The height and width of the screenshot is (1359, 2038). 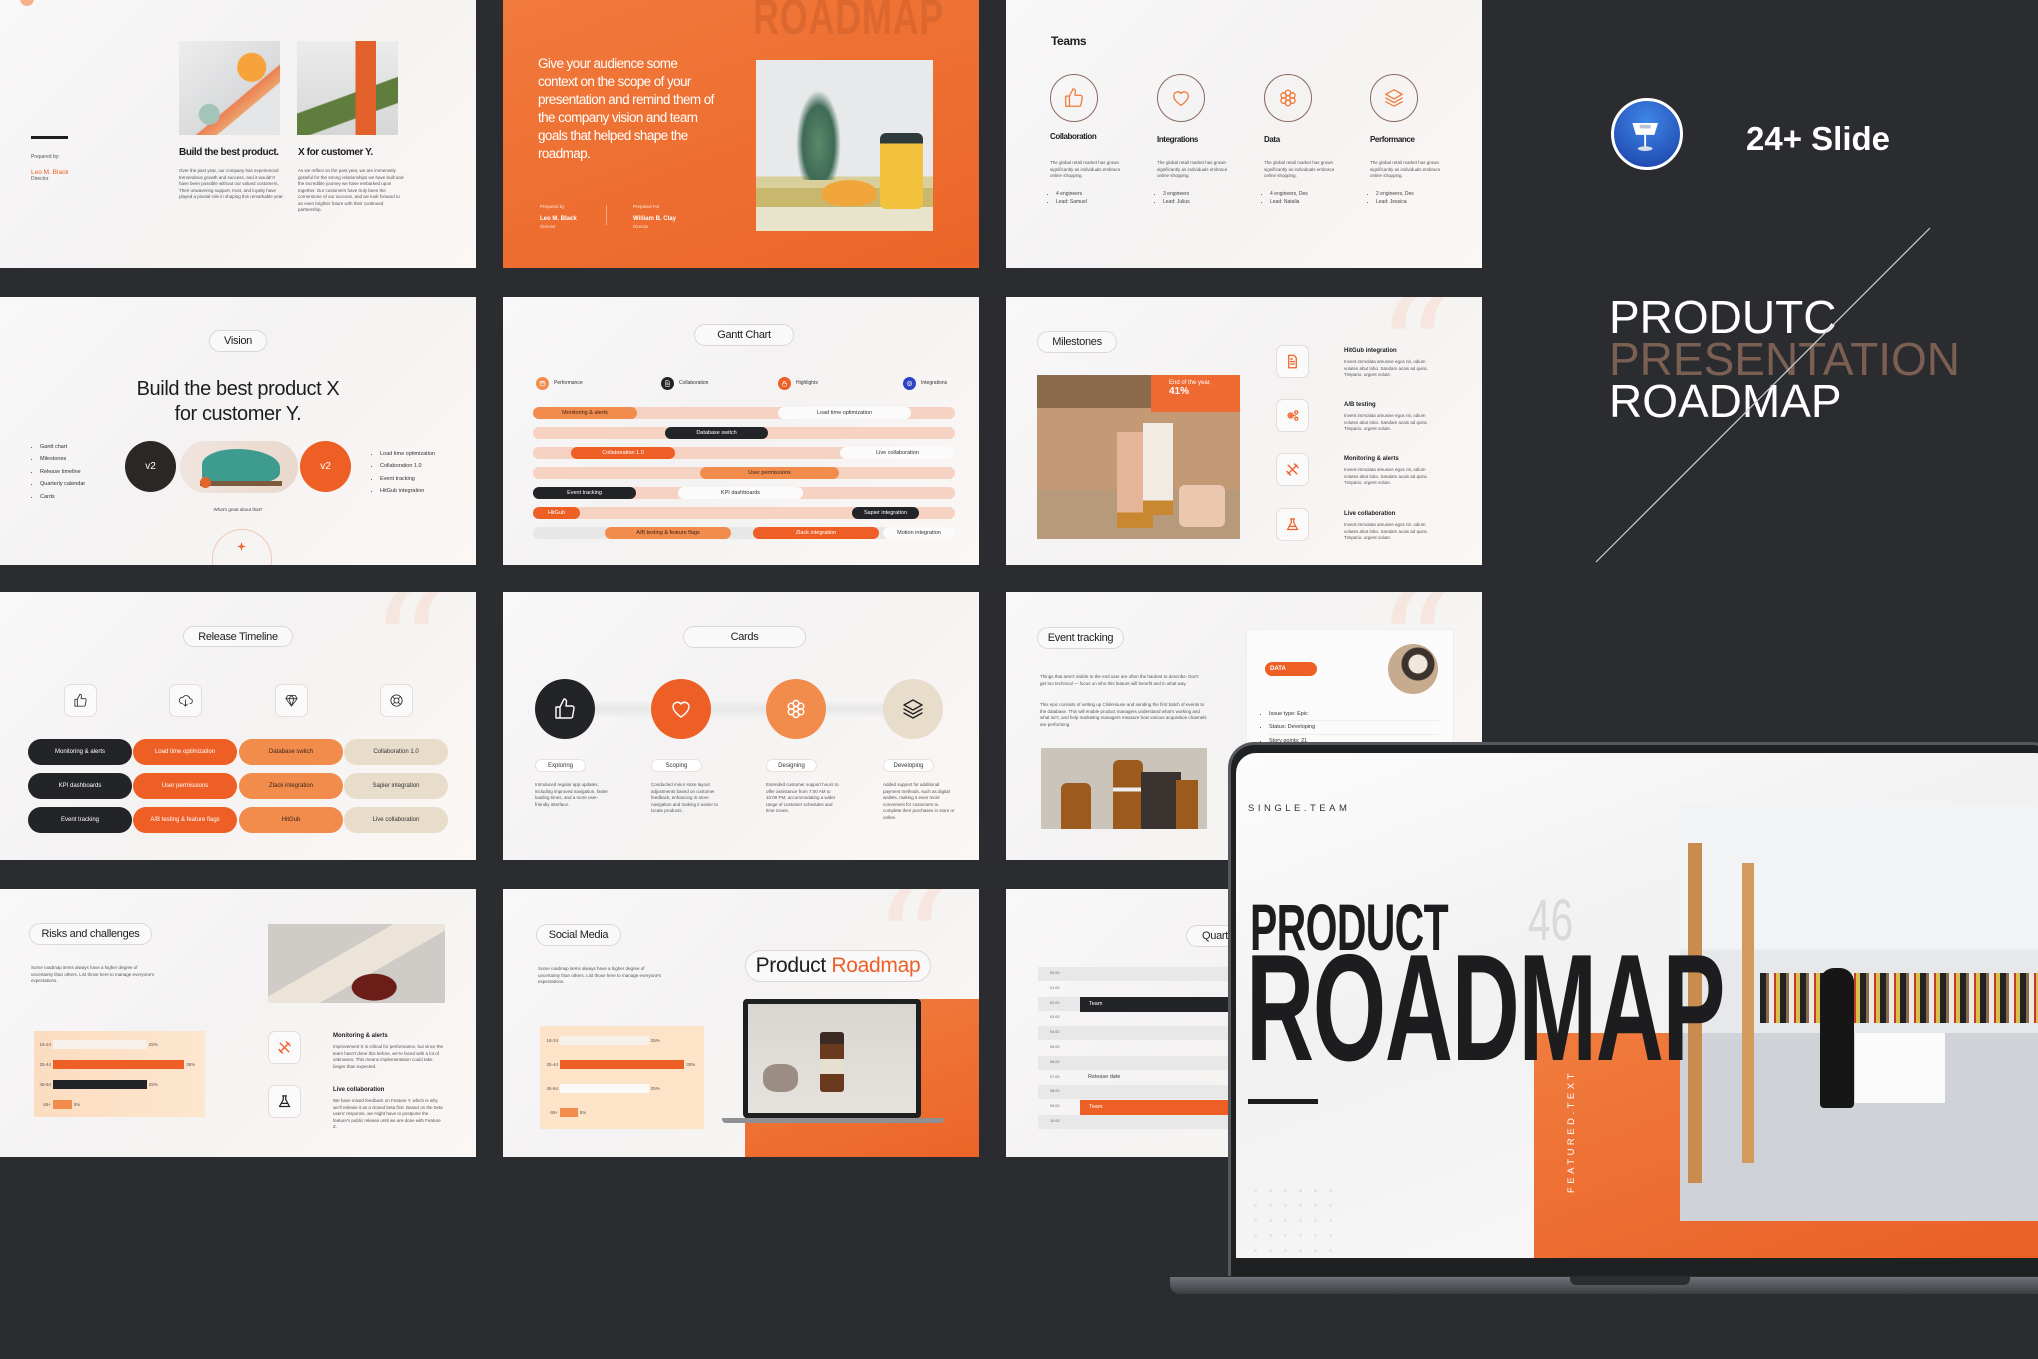 What do you see at coordinates (1055, 1002) in the screenshot?
I see `time-label: 02.00` at bounding box center [1055, 1002].